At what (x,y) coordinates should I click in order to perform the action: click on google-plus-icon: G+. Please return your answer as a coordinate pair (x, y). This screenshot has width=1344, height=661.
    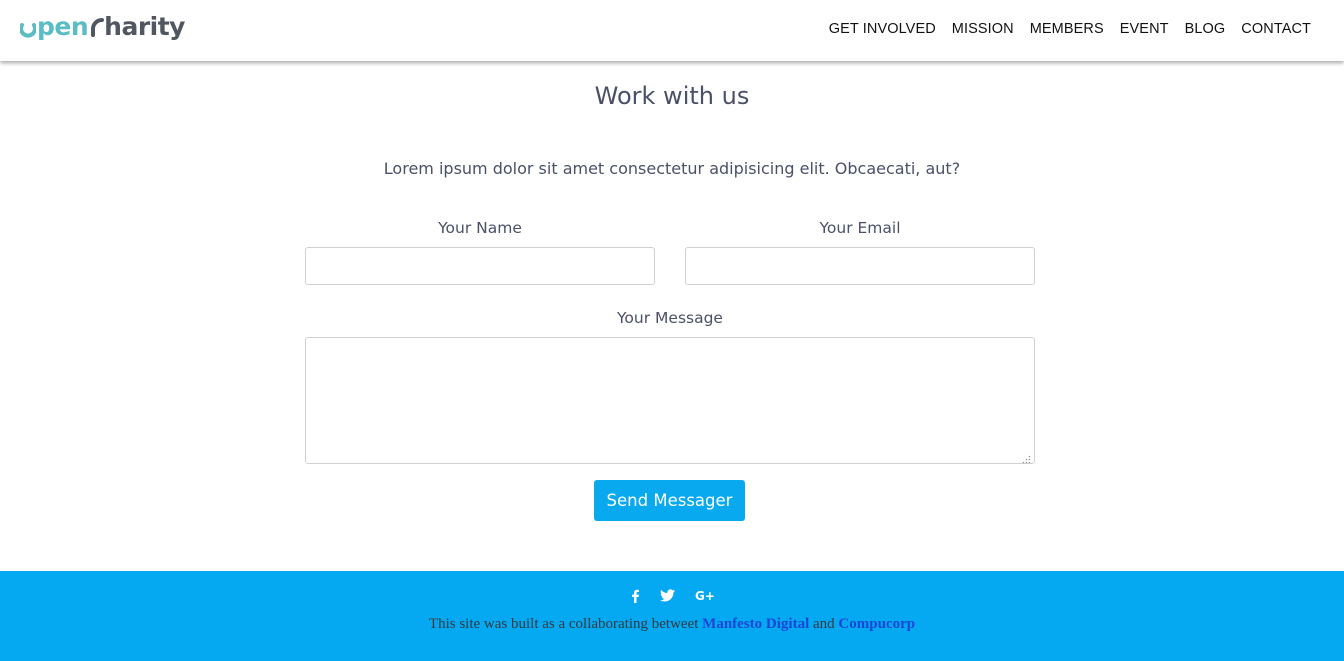
    Looking at the image, I should click on (705, 598).